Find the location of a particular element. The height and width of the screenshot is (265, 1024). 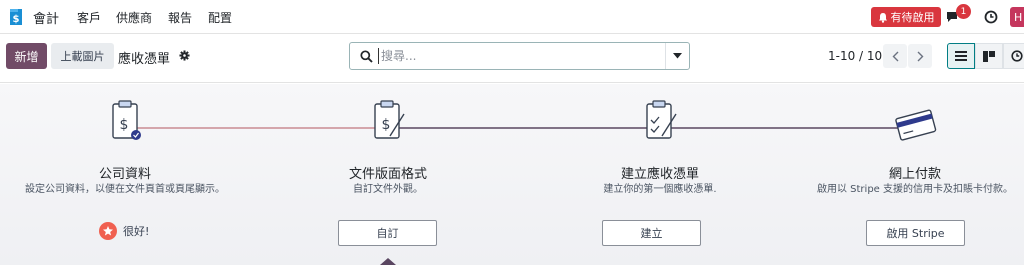

step-done-label: 很好! is located at coordinates (136, 231).